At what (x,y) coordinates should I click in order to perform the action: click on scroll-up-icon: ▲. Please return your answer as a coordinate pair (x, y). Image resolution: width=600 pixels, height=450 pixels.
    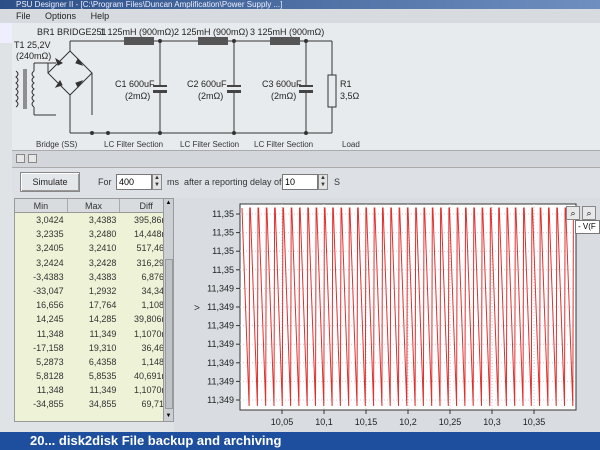
    Looking at the image, I should click on (168, 203).